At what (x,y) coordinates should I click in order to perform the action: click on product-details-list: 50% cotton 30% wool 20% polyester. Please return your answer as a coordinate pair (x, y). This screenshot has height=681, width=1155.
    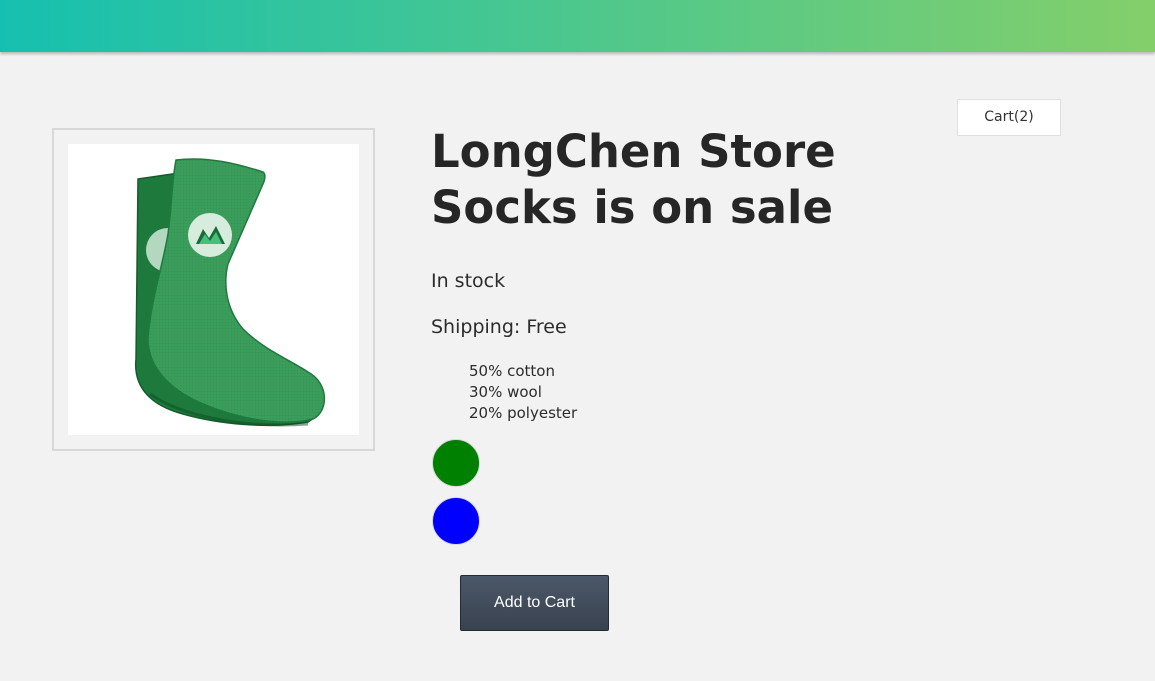
    Looking at the image, I should click on (523, 392).